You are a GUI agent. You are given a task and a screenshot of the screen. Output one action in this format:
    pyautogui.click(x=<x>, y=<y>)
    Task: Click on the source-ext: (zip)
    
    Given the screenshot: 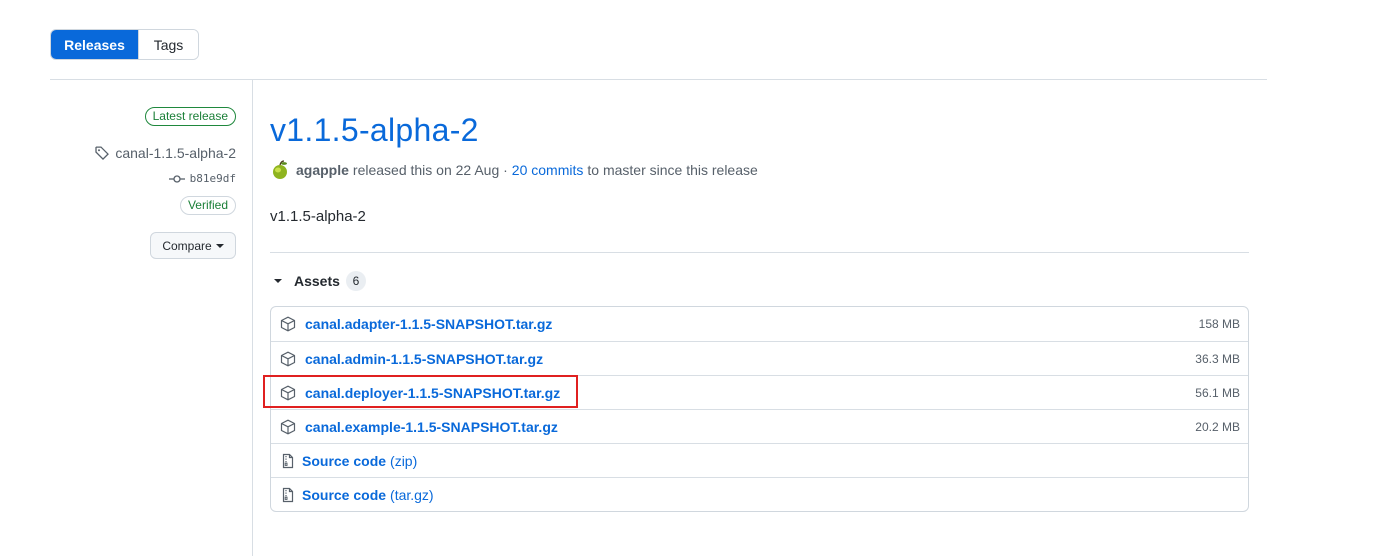 What is the action you would take?
    pyautogui.click(x=404, y=460)
    